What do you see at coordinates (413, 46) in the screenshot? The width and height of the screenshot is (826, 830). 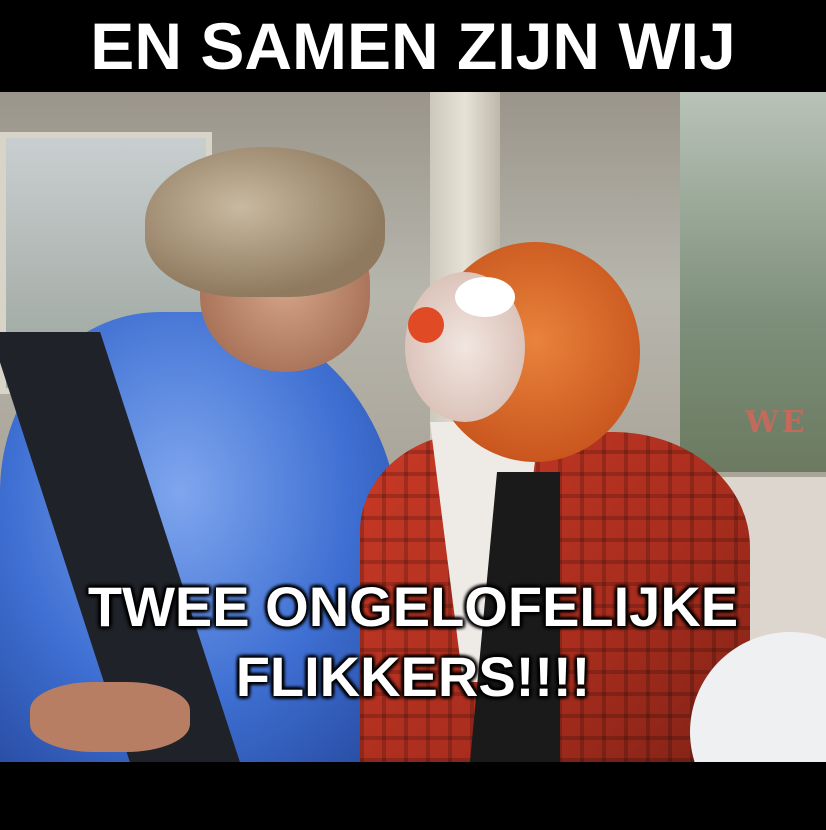 I see `top-caption: EN SAMEN ZIJN WIJ` at bounding box center [413, 46].